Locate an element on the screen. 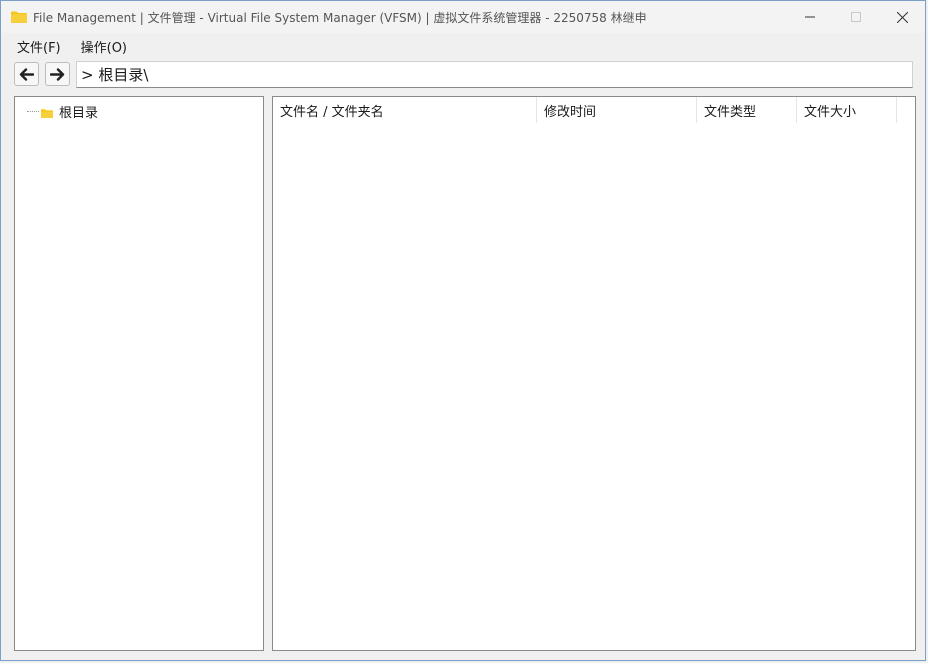 Image resolution: width=928 pixels, height=663 pixels. forward-button is located at coordinates (57, 74).